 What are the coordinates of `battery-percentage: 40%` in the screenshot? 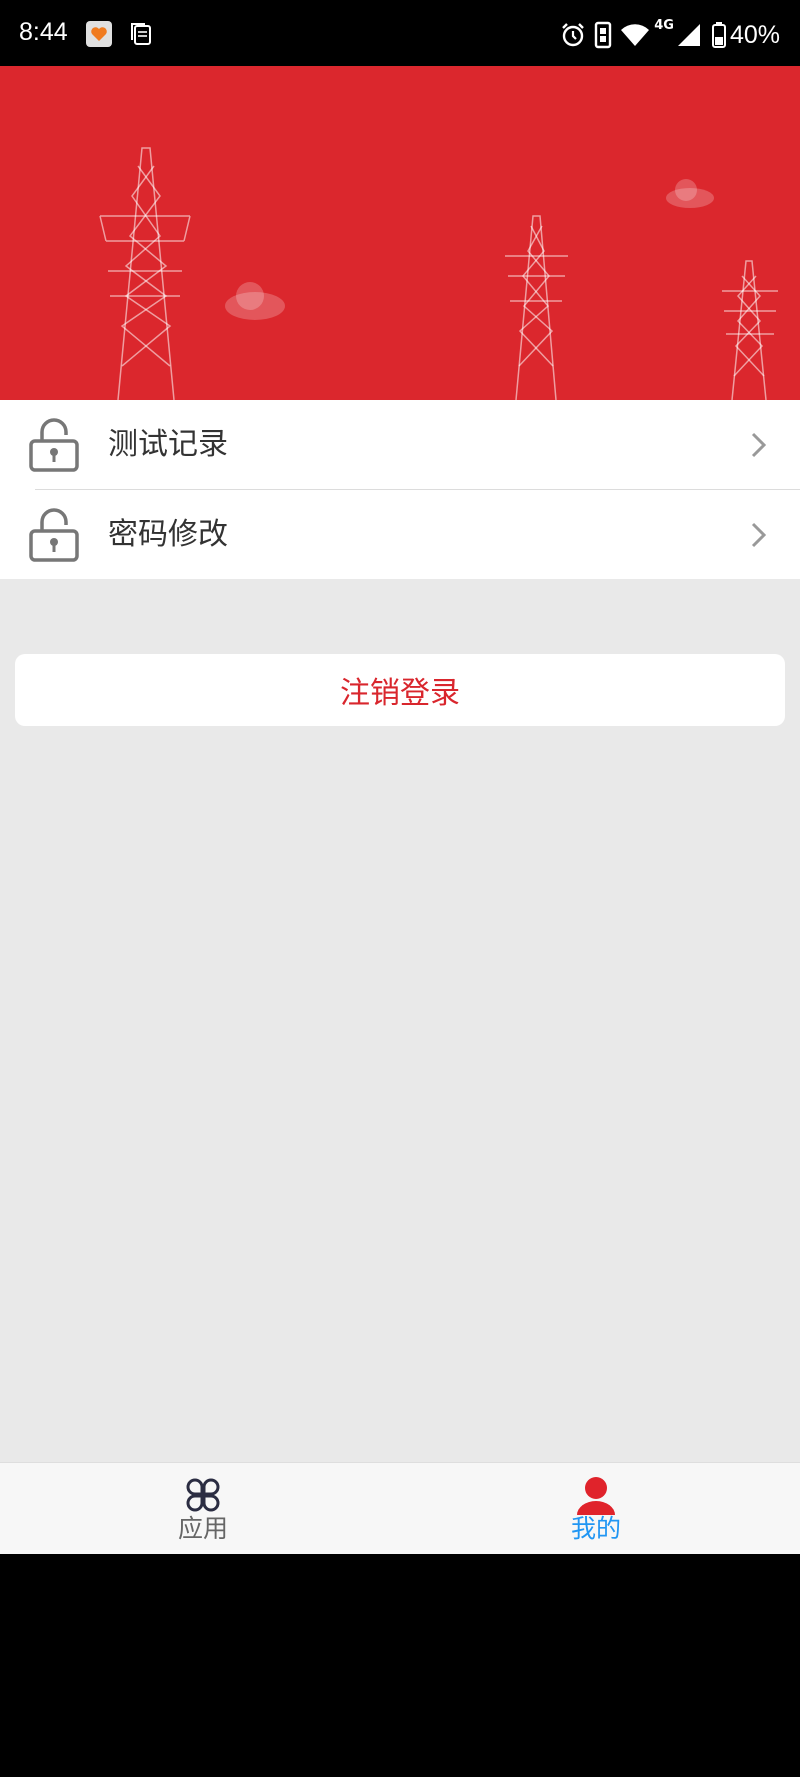 It's located at (754, 34).